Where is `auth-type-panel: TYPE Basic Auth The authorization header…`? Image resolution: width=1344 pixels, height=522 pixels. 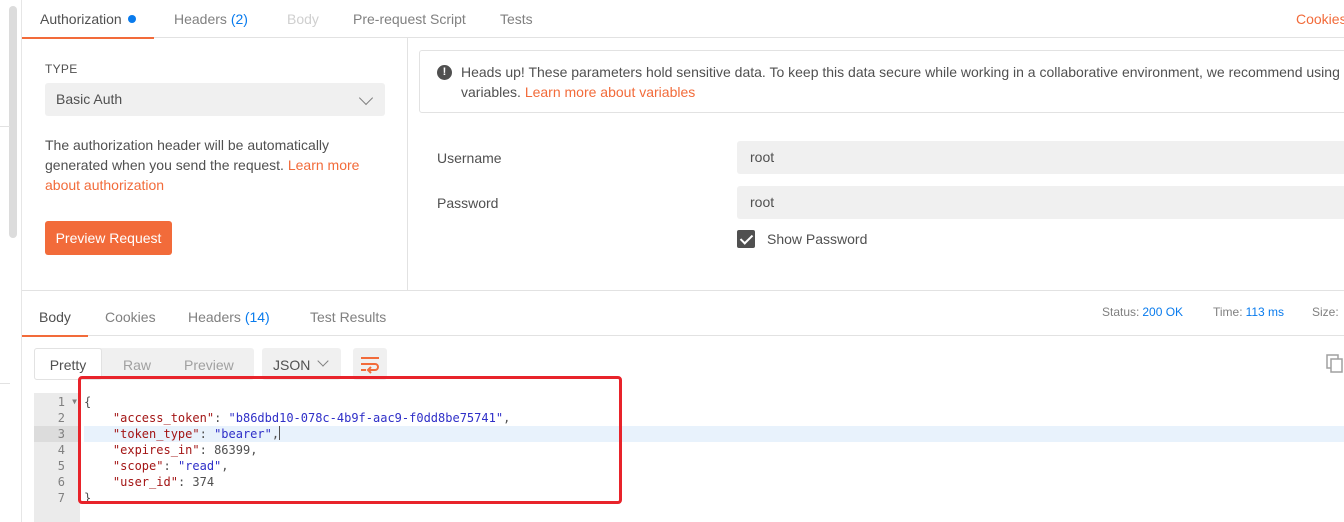 auth-type-panel: TYPE Basic Auth The authorization header… is located at coordinates (215, 164).